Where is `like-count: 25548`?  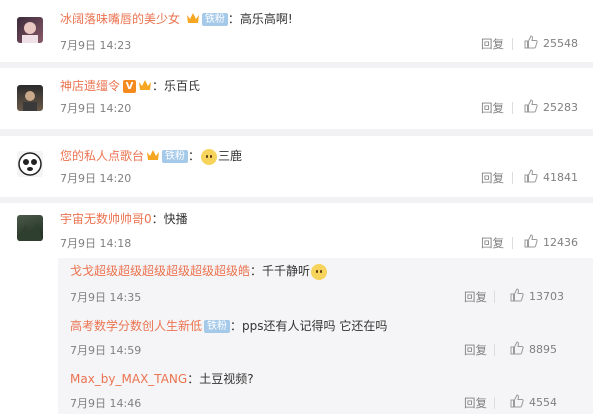
like-count: 25548 is located at coordinates (560, 43).